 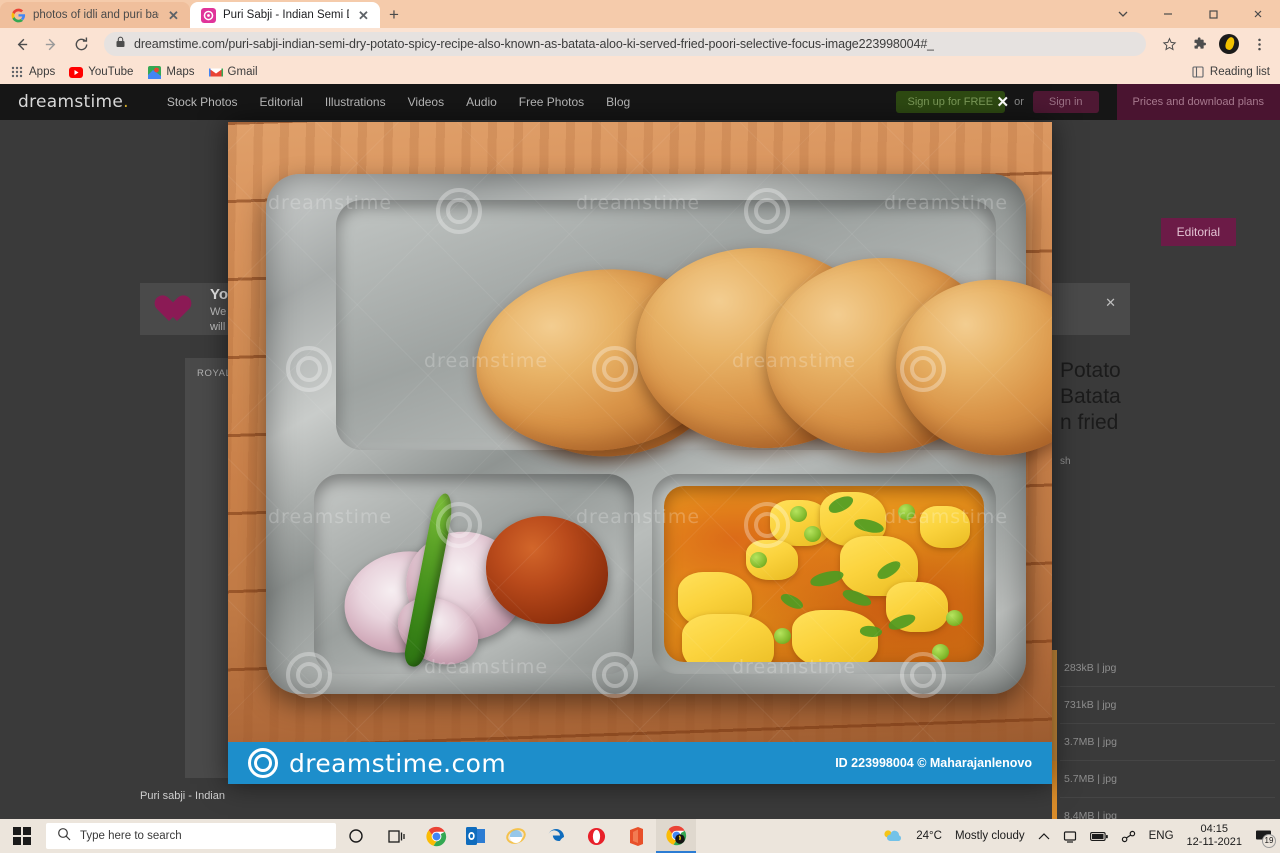 What do you see at coordinates (636, 836) in the screenshot?
I see `office-icon` at bounding box center [636, 836].